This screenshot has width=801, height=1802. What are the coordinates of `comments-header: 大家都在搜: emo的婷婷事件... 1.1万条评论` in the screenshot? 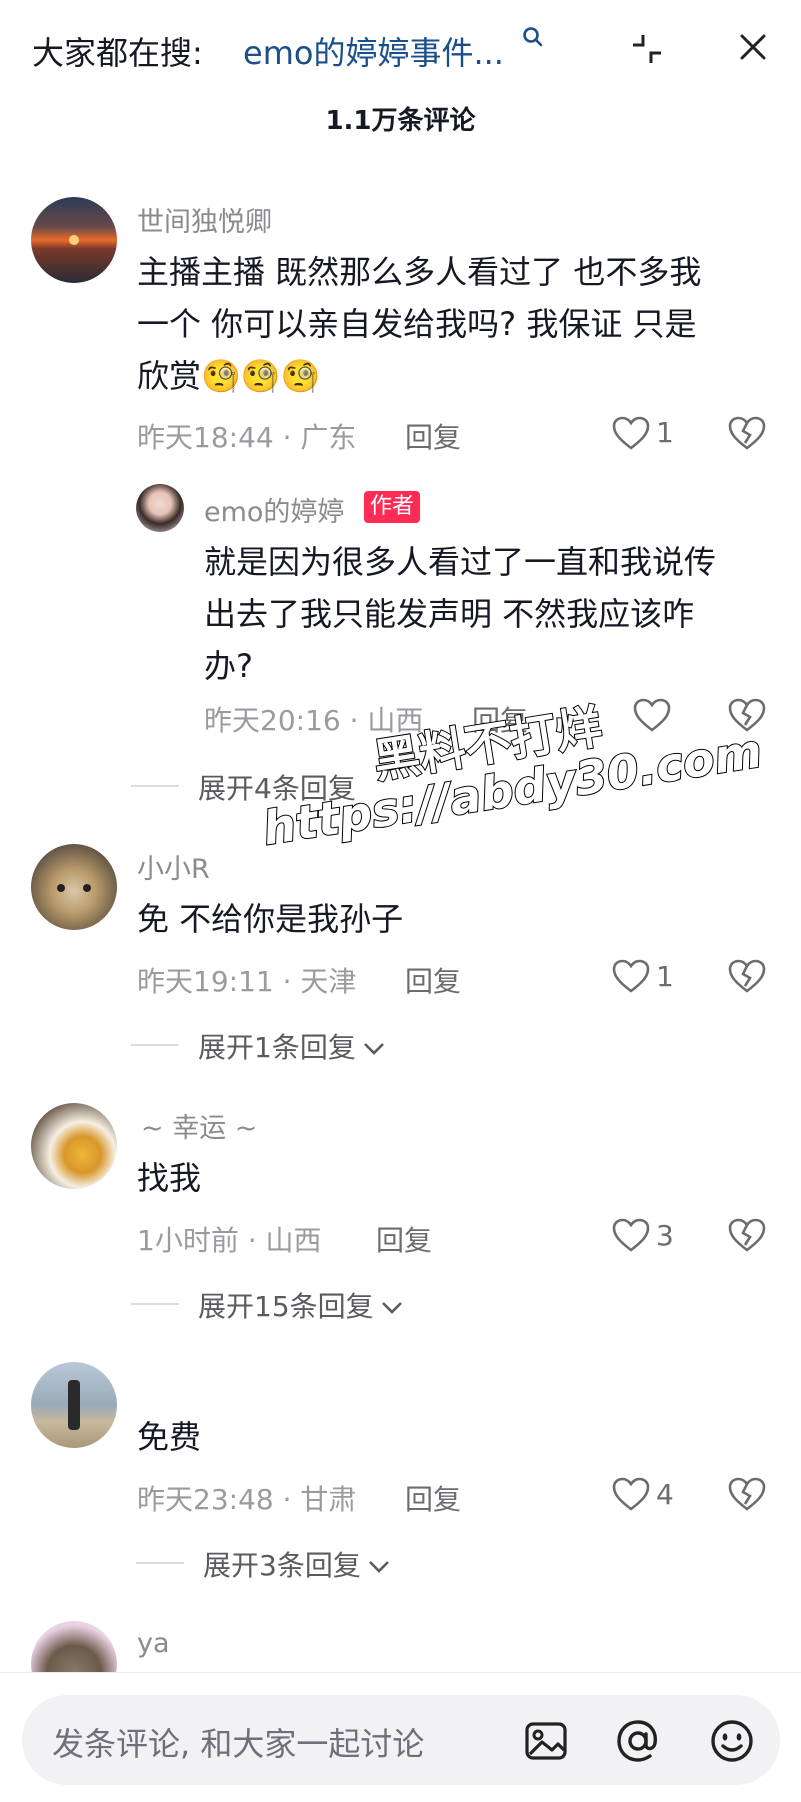 It's located at (400, 68).